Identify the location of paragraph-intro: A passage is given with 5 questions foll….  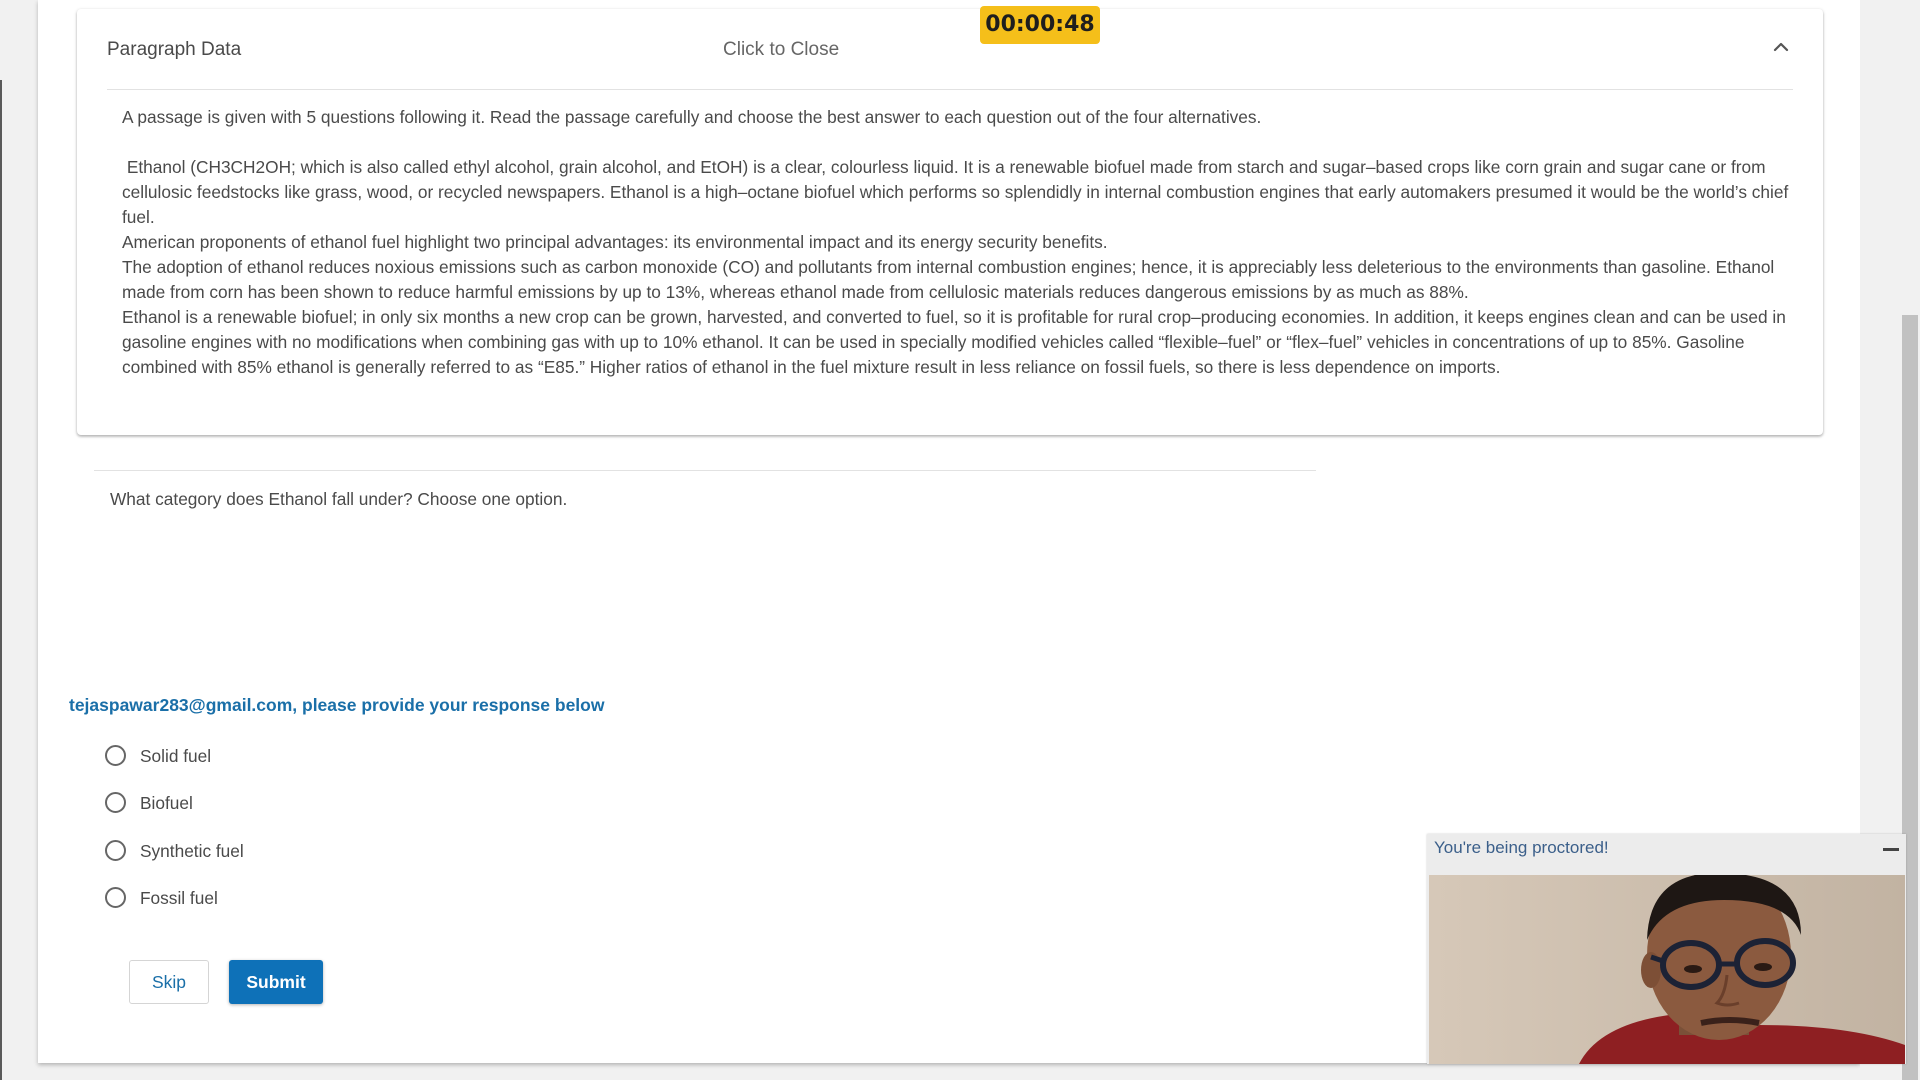
(692, 117).